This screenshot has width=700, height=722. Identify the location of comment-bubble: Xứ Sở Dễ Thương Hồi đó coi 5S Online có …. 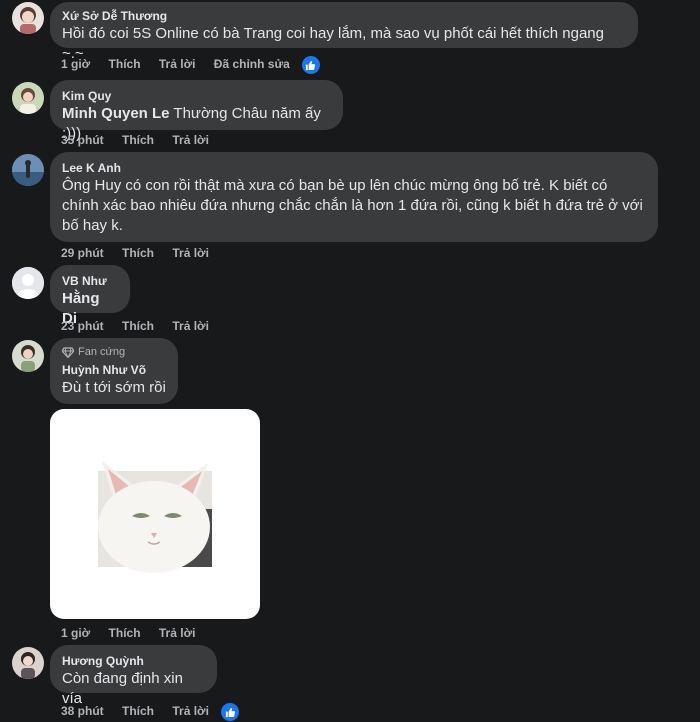
(344, 32).